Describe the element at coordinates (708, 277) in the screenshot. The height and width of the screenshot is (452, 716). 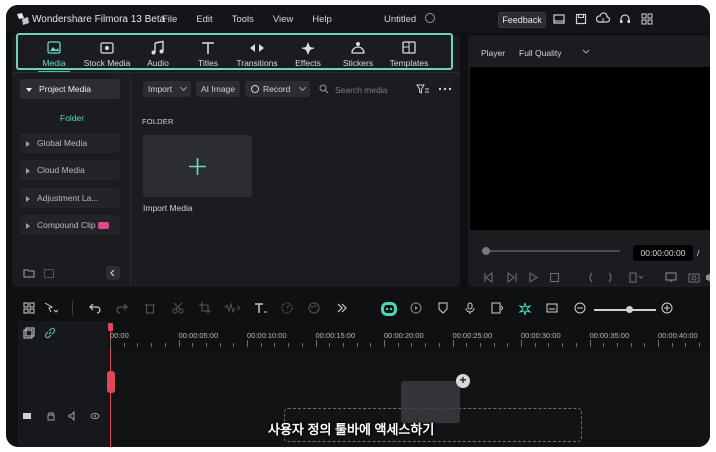
I see `volume-icon` at that location.